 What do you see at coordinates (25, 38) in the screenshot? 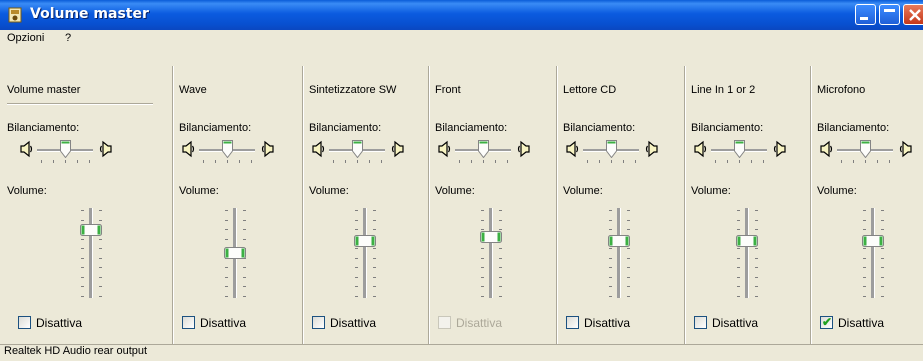
I see `menu-opzioni: Opzioni` at bounding box center [25, 38].